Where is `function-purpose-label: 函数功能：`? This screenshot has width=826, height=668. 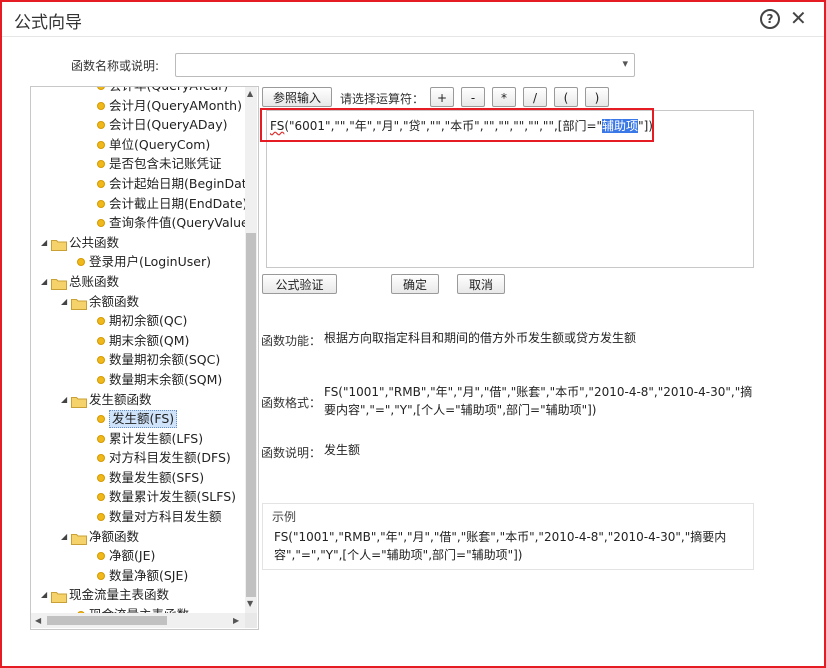
function-purpose-label: 函数功能： is located at coordinates (291, 341).